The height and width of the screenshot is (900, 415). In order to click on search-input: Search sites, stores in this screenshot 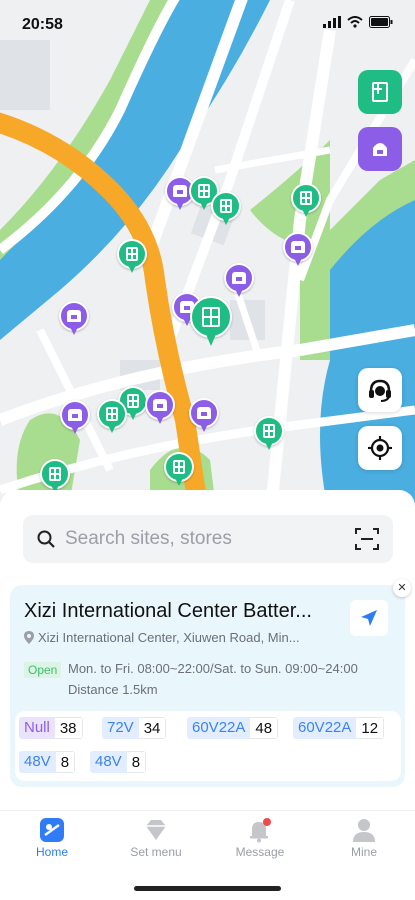, I will do `click(210, 539)`.